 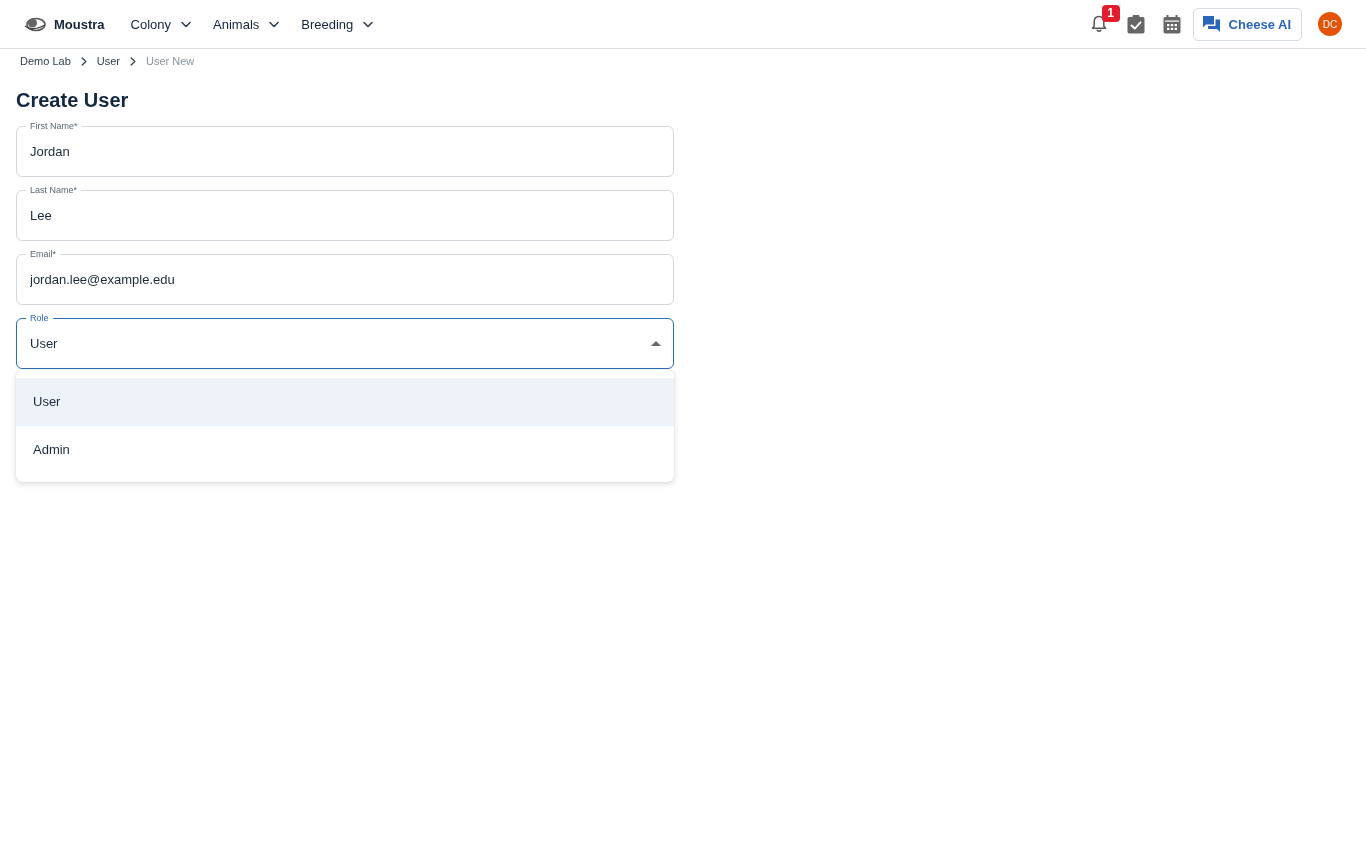 I want to click on bell-icon, so click(x=1098, y=24).